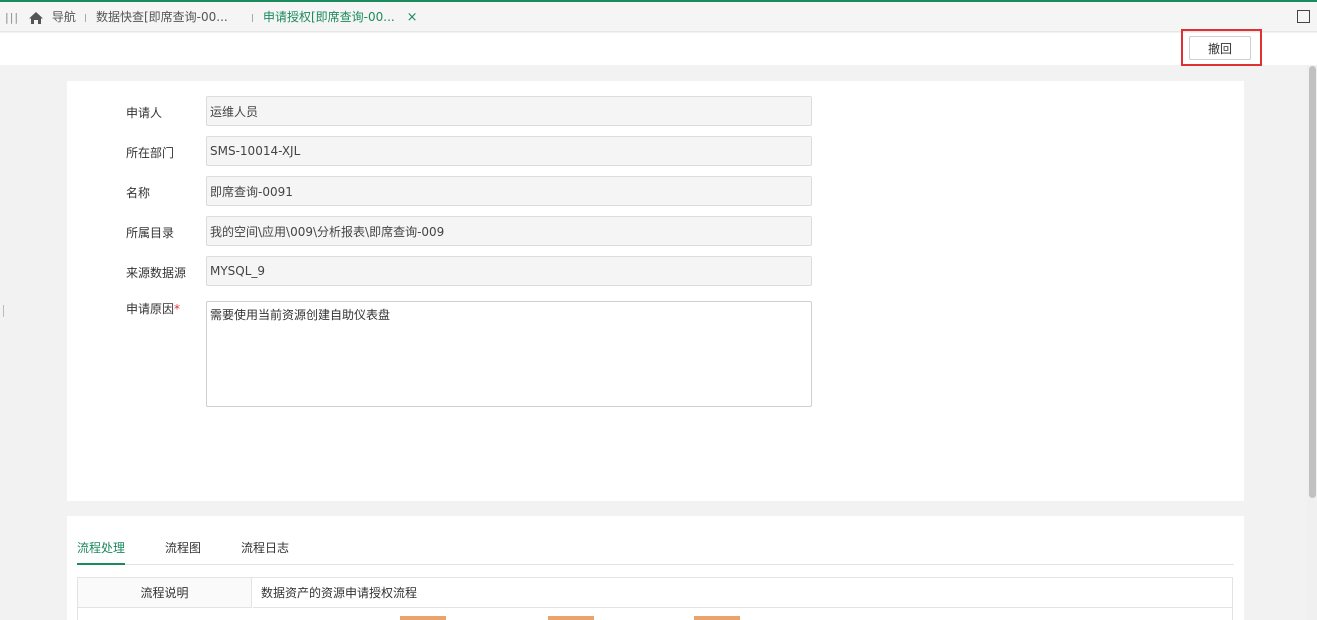 This screenshot has height=620, width=1317. I want to click on tab-navigation-label: 导航, so click(63, 17).